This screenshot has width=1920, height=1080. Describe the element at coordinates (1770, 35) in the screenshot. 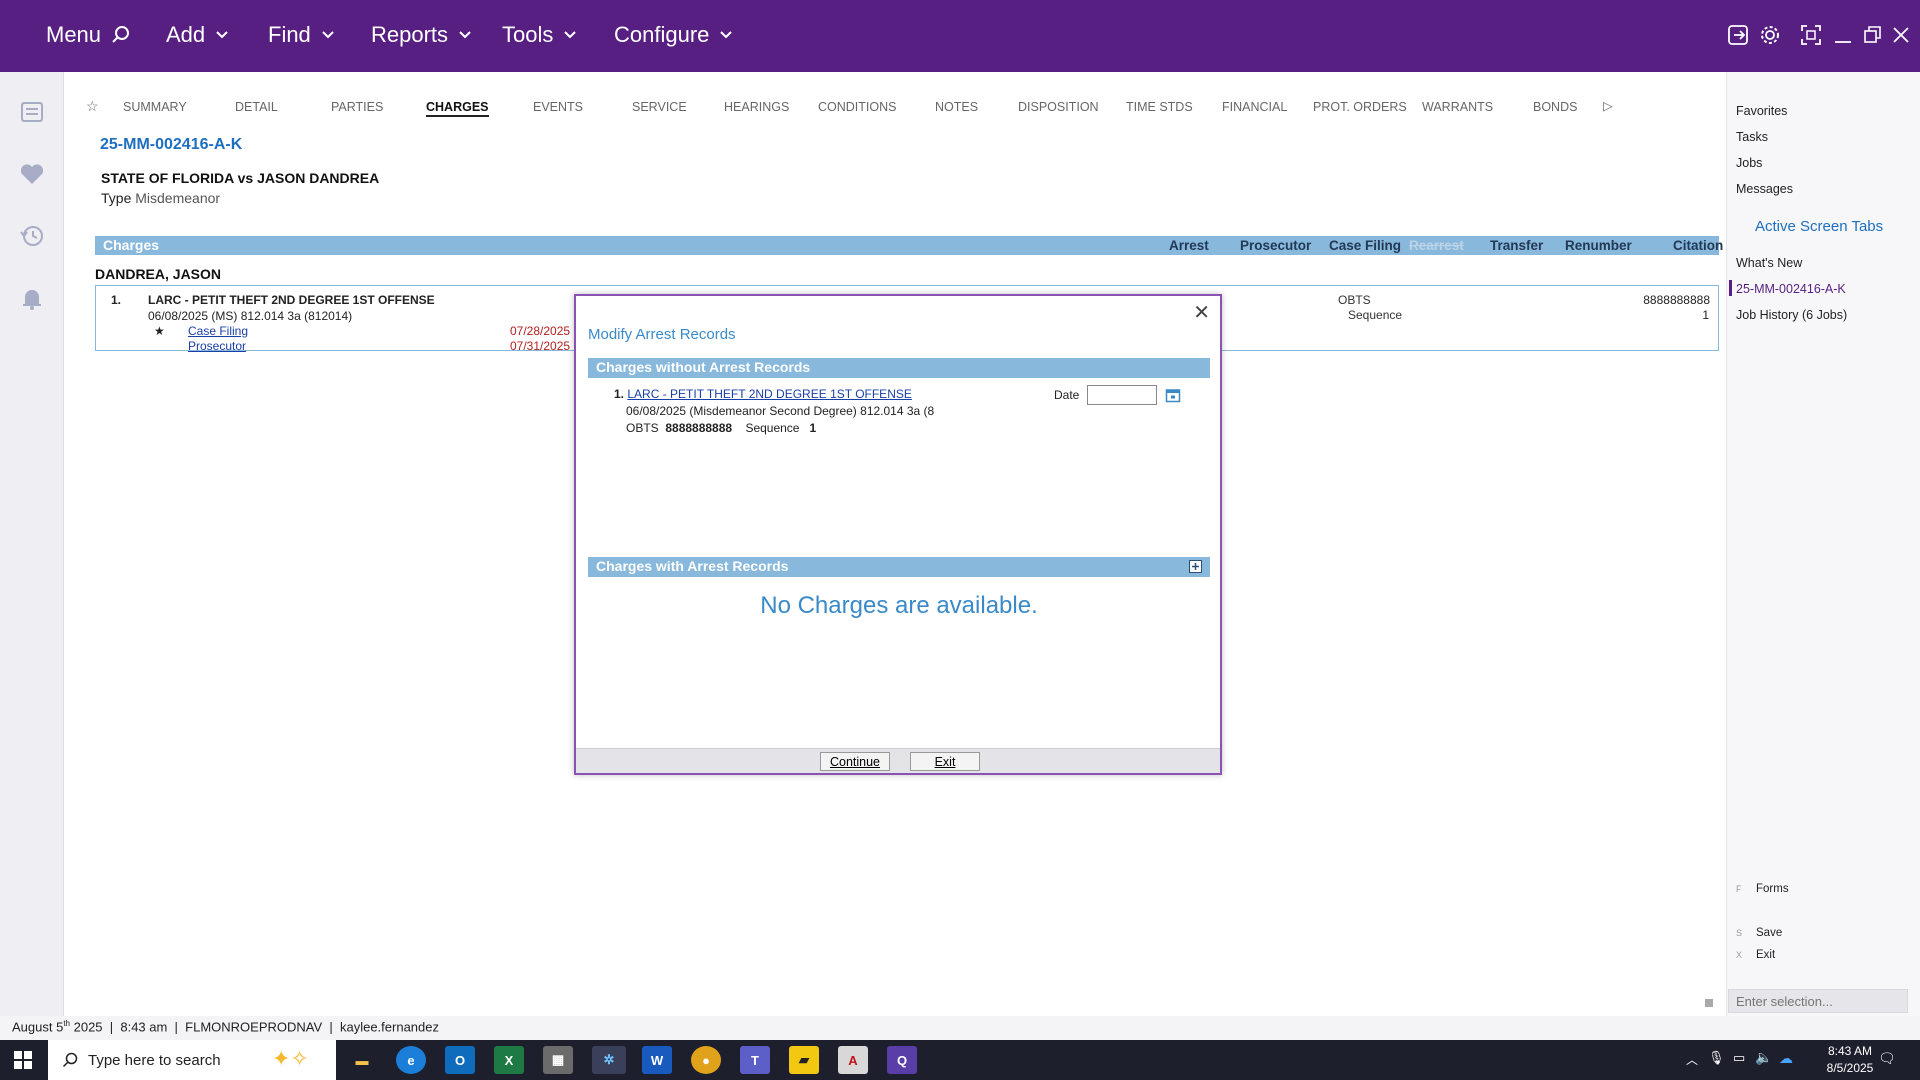

I see `gear-icon` at that location.